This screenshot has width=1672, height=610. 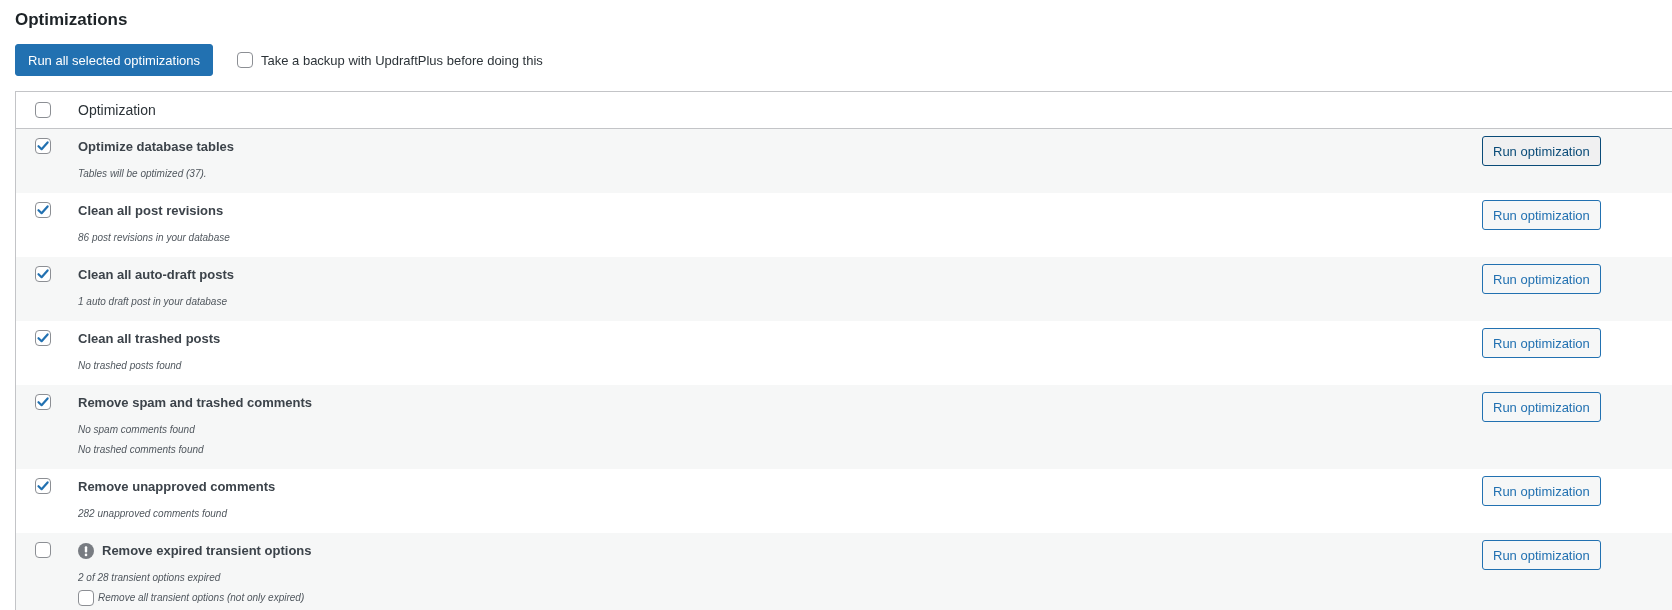 I want to click on page-title: Optimizations, so click(x=71, y=20).